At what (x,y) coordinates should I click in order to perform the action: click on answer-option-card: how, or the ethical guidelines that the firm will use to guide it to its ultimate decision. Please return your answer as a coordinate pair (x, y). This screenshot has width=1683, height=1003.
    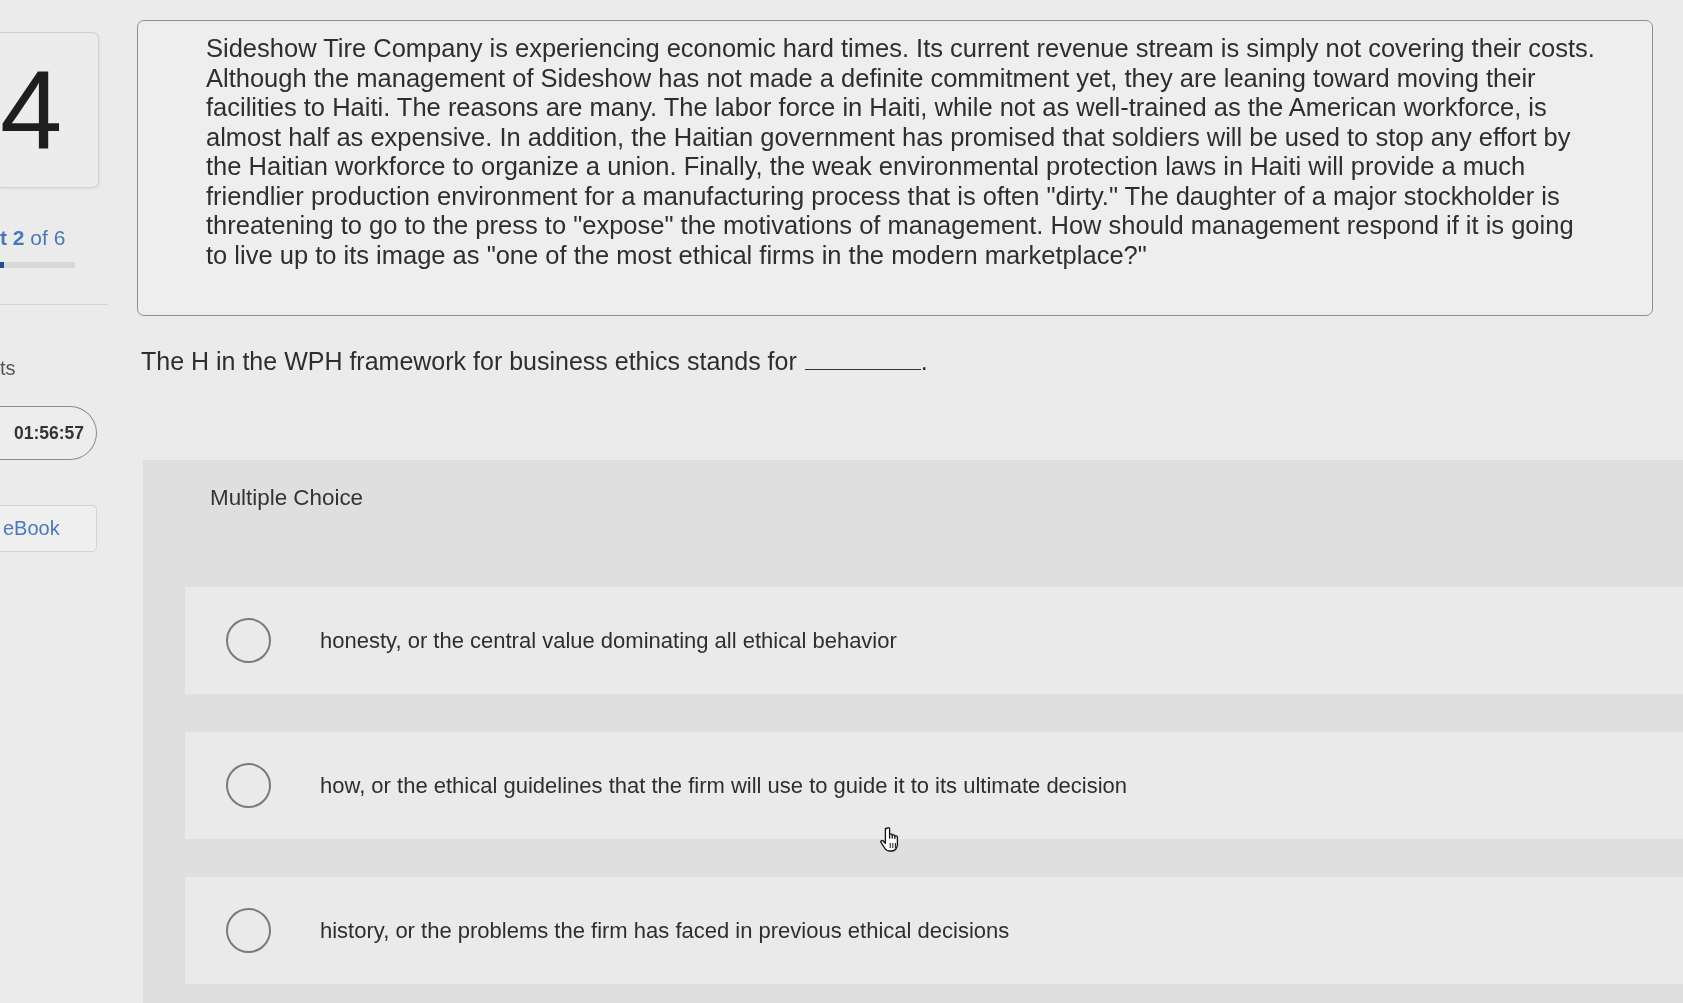
    Looking at the image, I should click on (934, 785).